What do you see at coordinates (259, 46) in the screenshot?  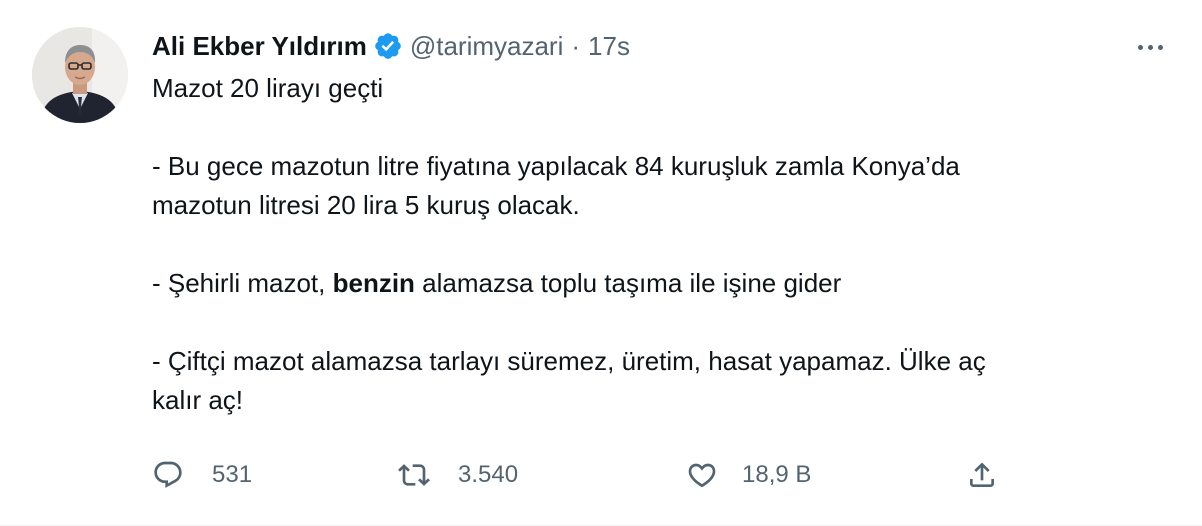 I see `author-display-name: Ali Ekber Yıldırım` at bounding box center [259, 46].